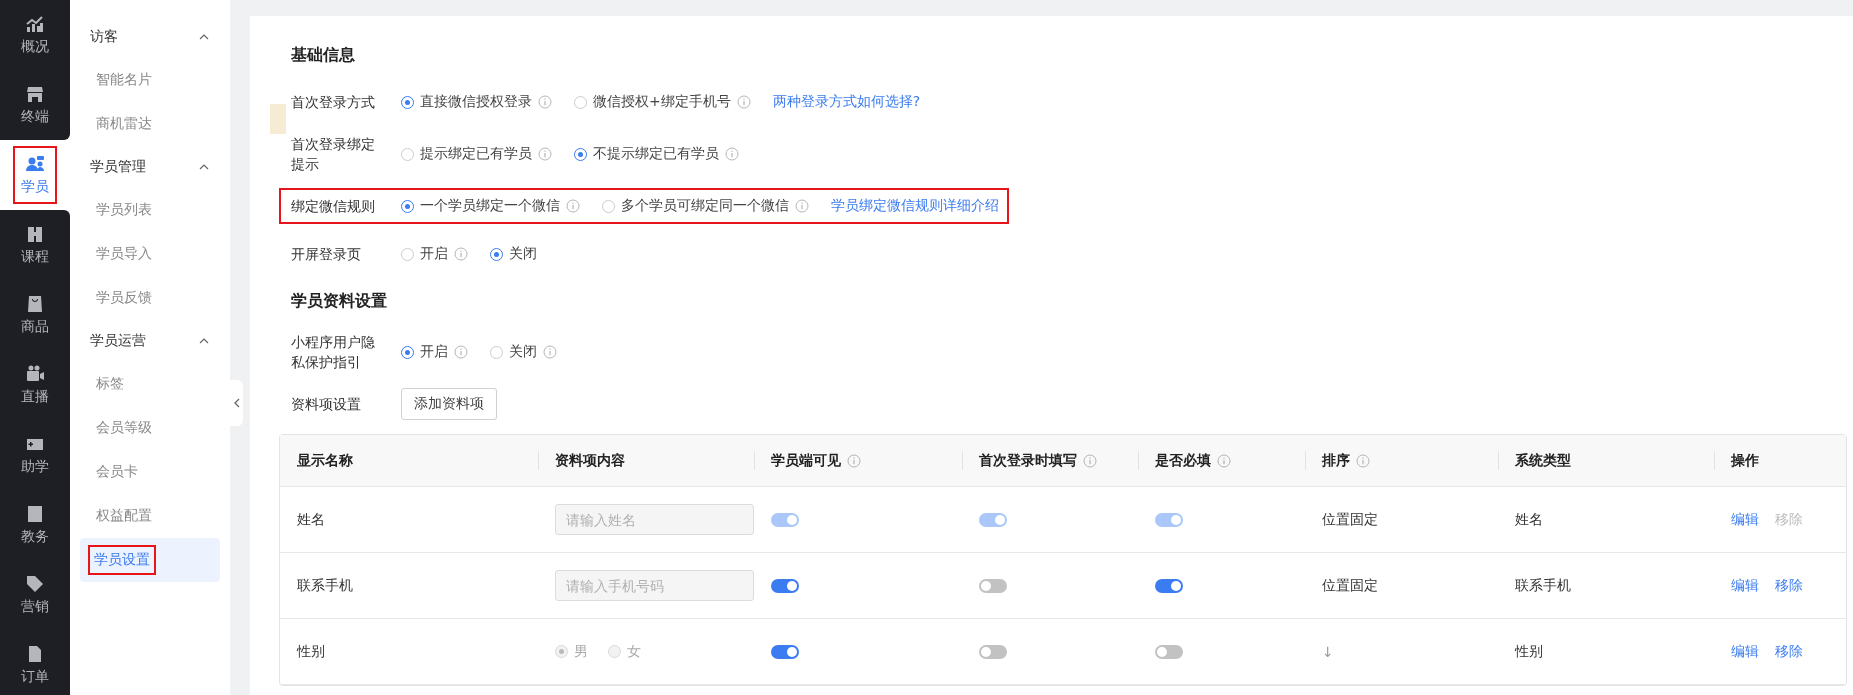 Image resolution: width=1853 pixels, height=695 pixels. Describe the element at coordinates (35, 304) in the screenshot. I see `bag-icon` at that location.